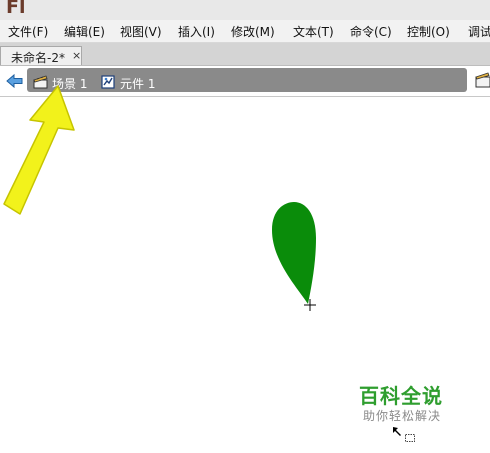 Image resolution: width=490 pixels, height=453 pixels. Describe the element at coordinates (84, 31) in the screenshot. I see `menu-edit: 编辑(E)` at that location.